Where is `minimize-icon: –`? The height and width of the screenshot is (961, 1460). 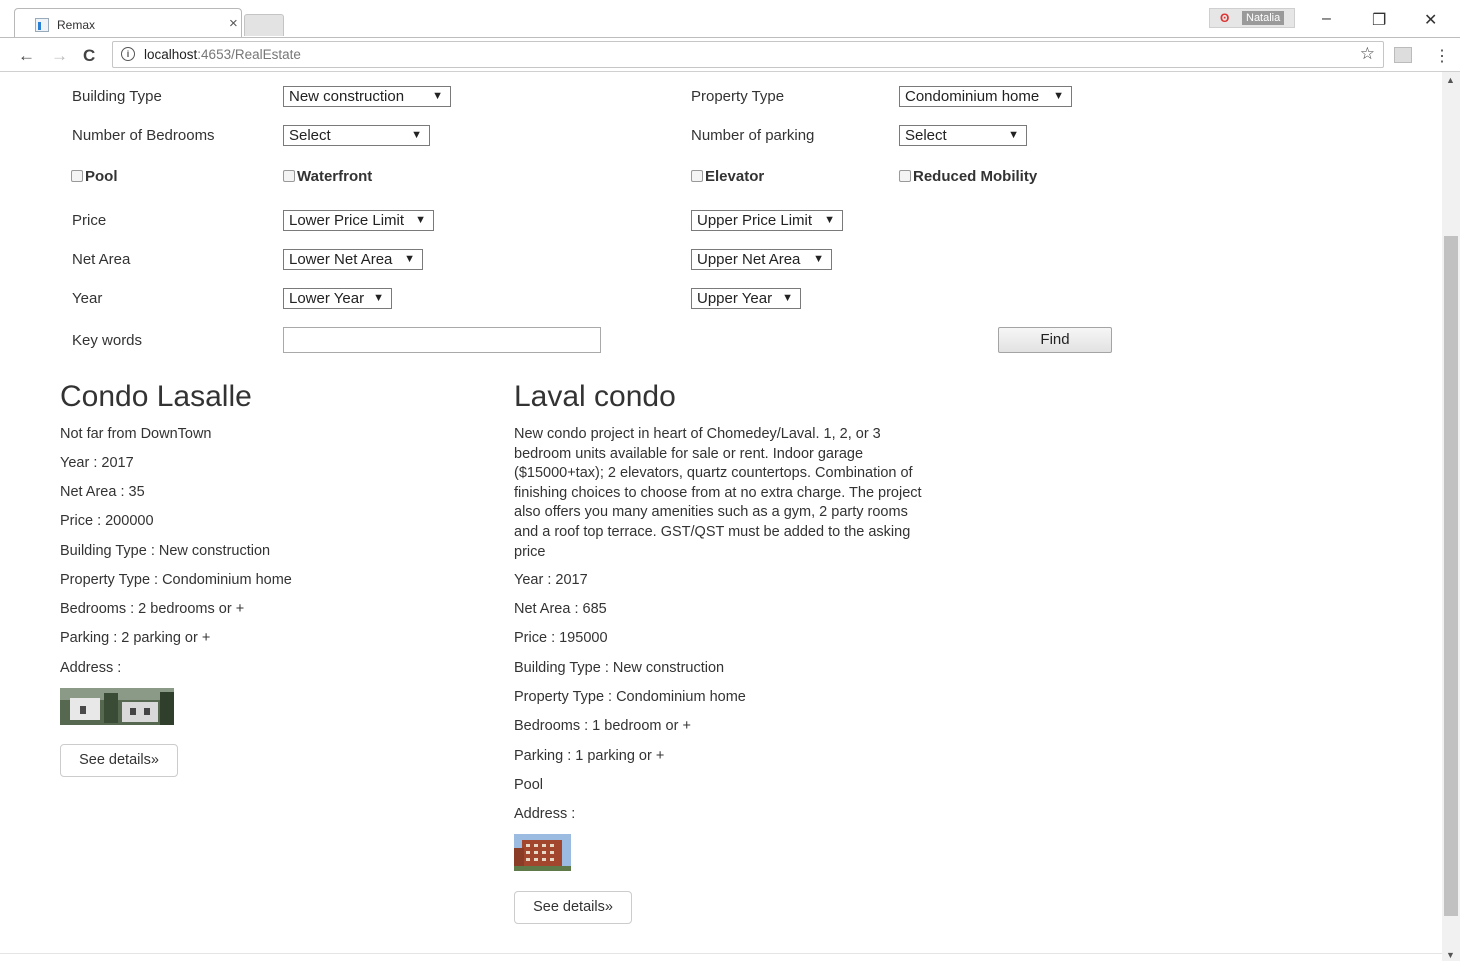 minimize-icon: – is located at coordinates (1326, 19).